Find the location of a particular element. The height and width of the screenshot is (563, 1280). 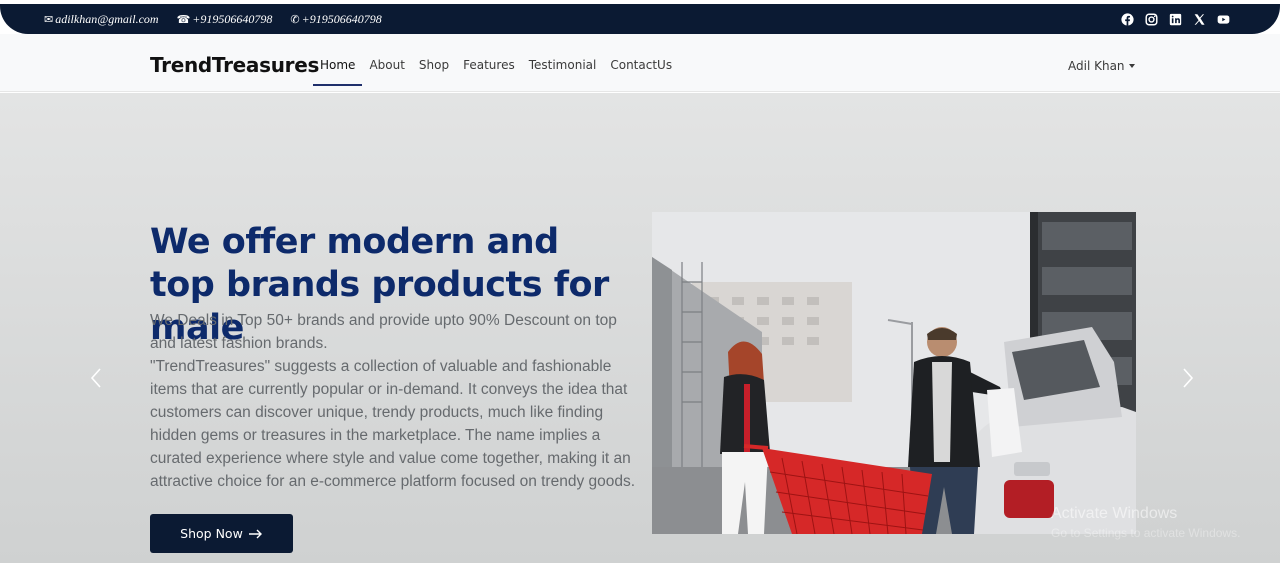

x-icon is located at coordinates (1199, 19).